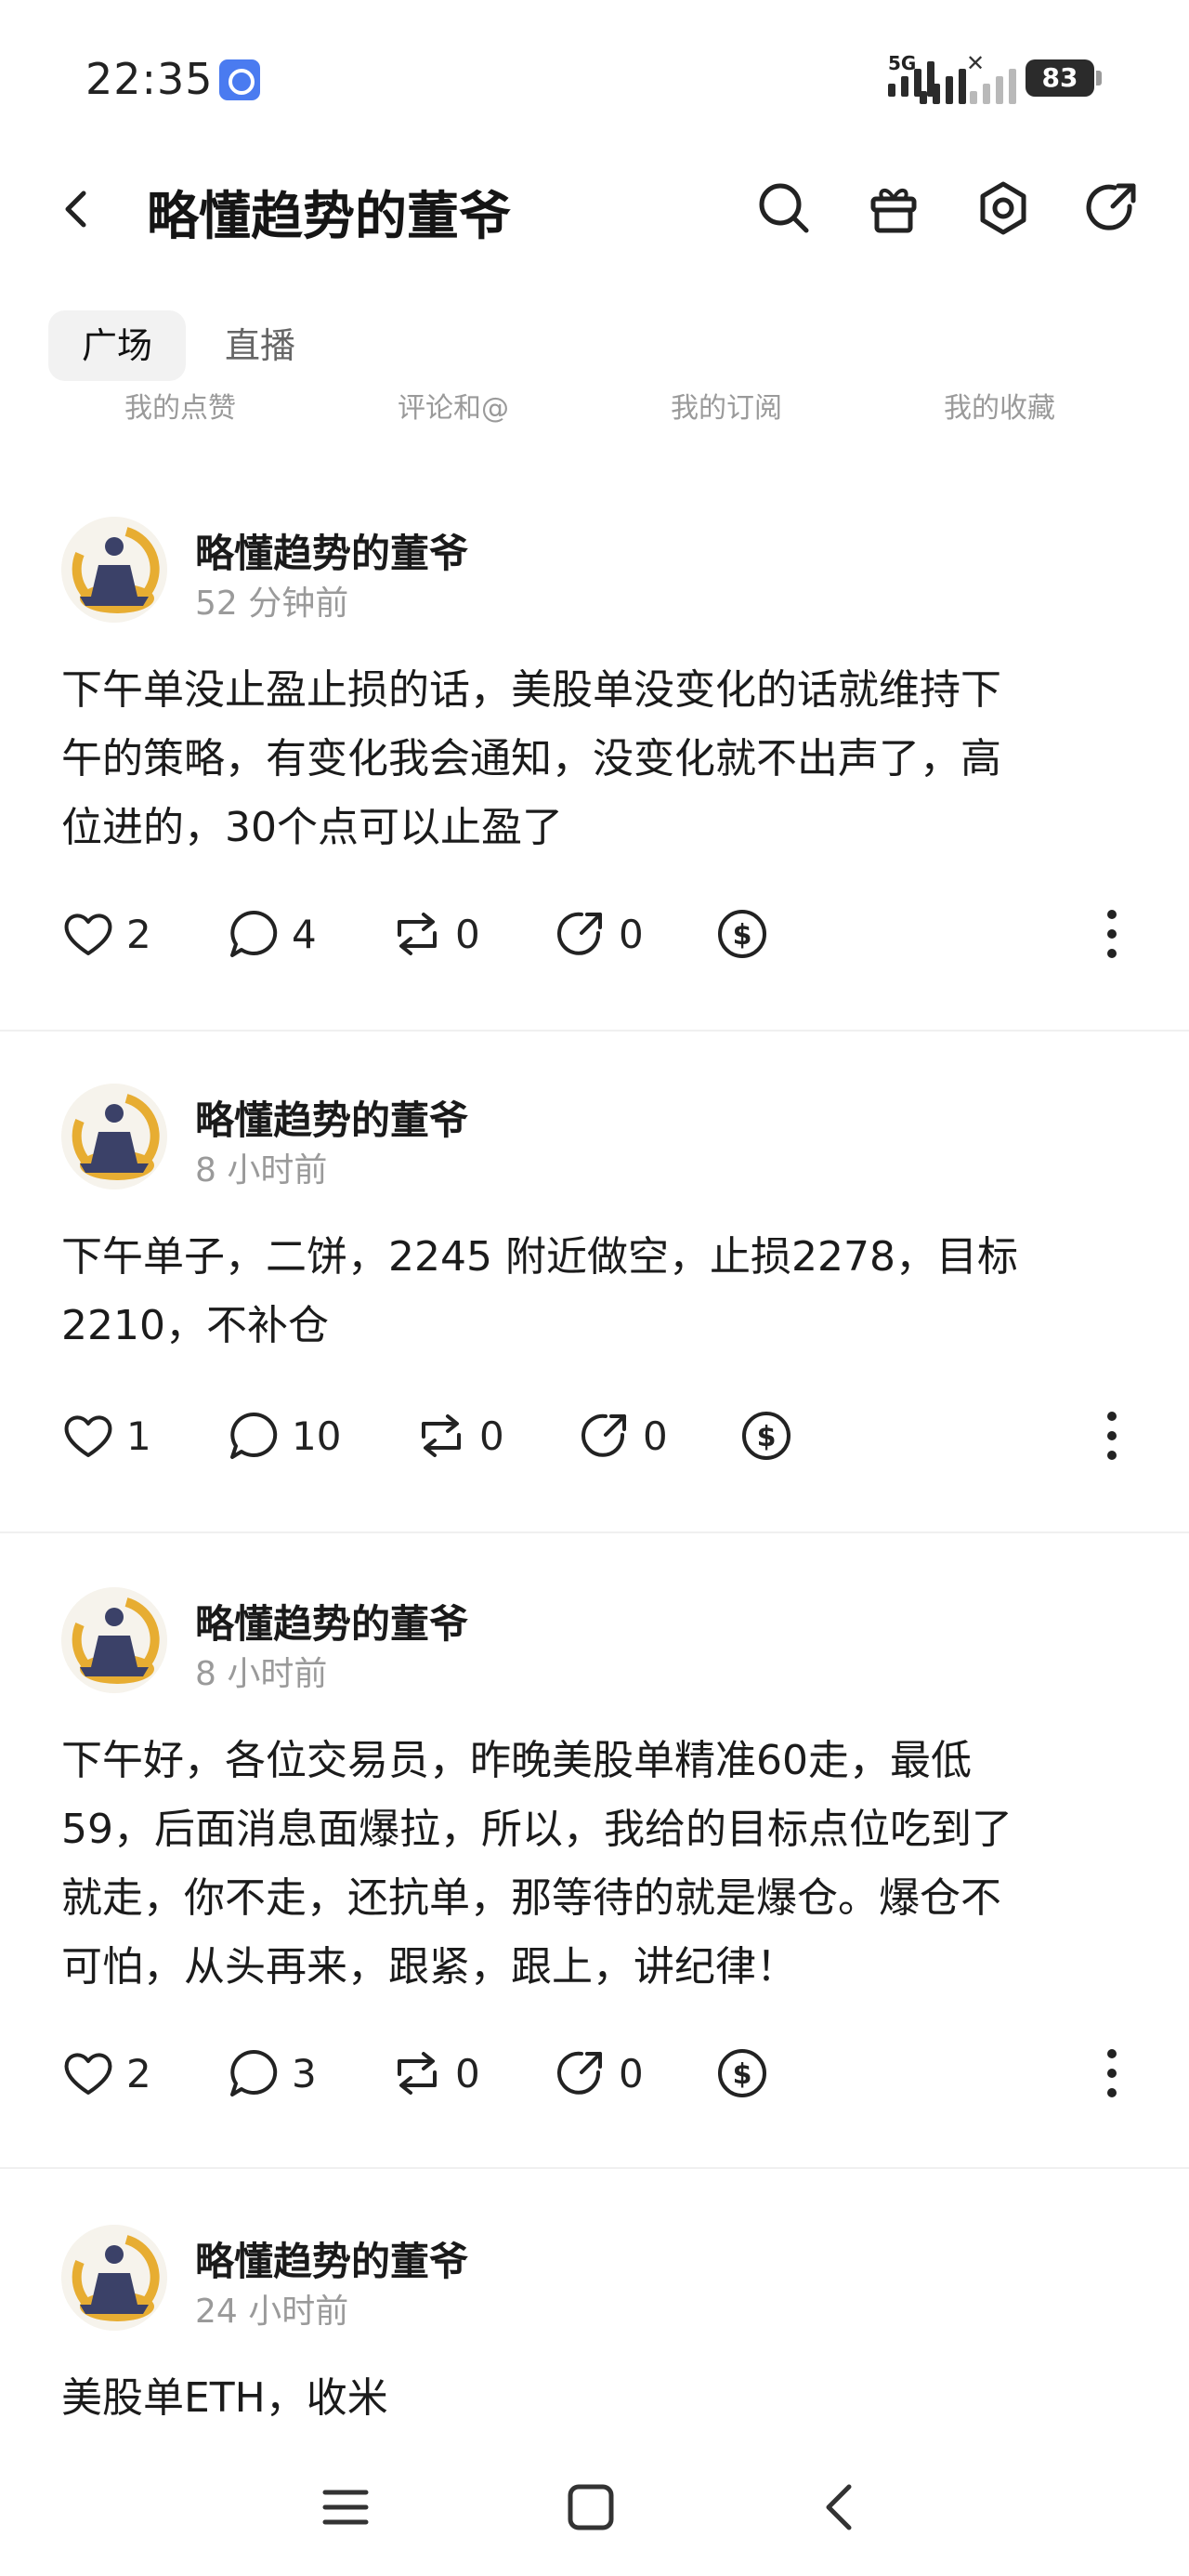  Describe the element at coordinates (272, 2073) in the screenshot. I see `comment-button: 3` at that location.